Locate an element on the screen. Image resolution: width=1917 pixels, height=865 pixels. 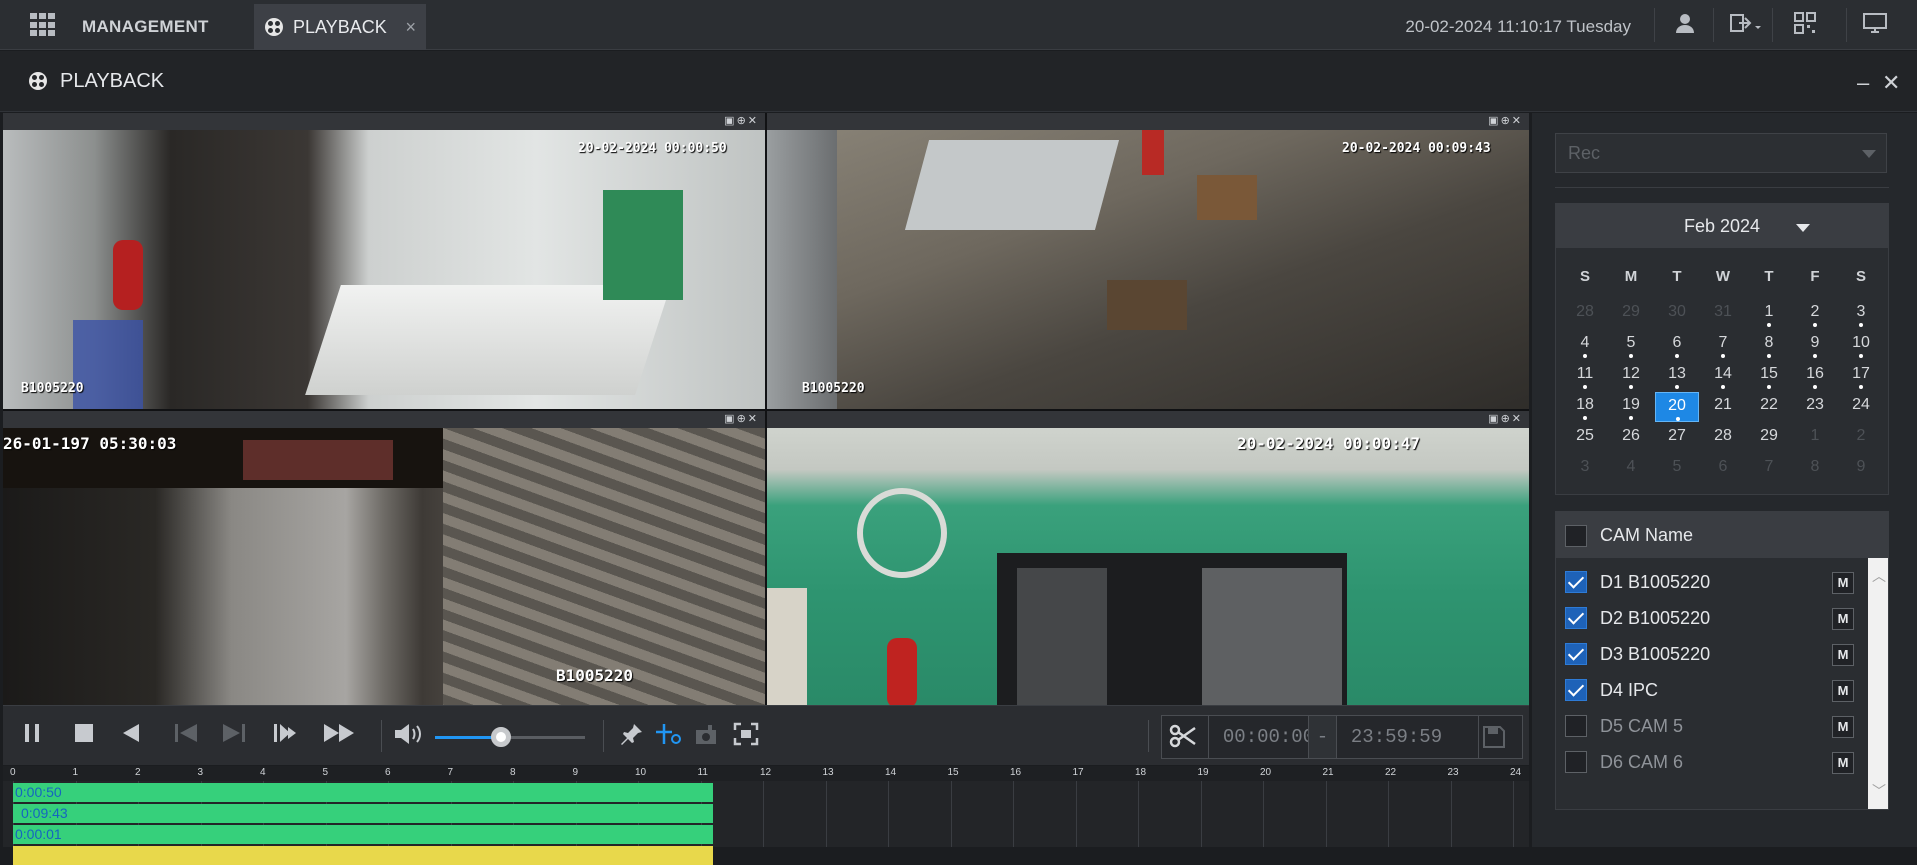
calendar-day: 26 is located at coordinates (1631, 438).